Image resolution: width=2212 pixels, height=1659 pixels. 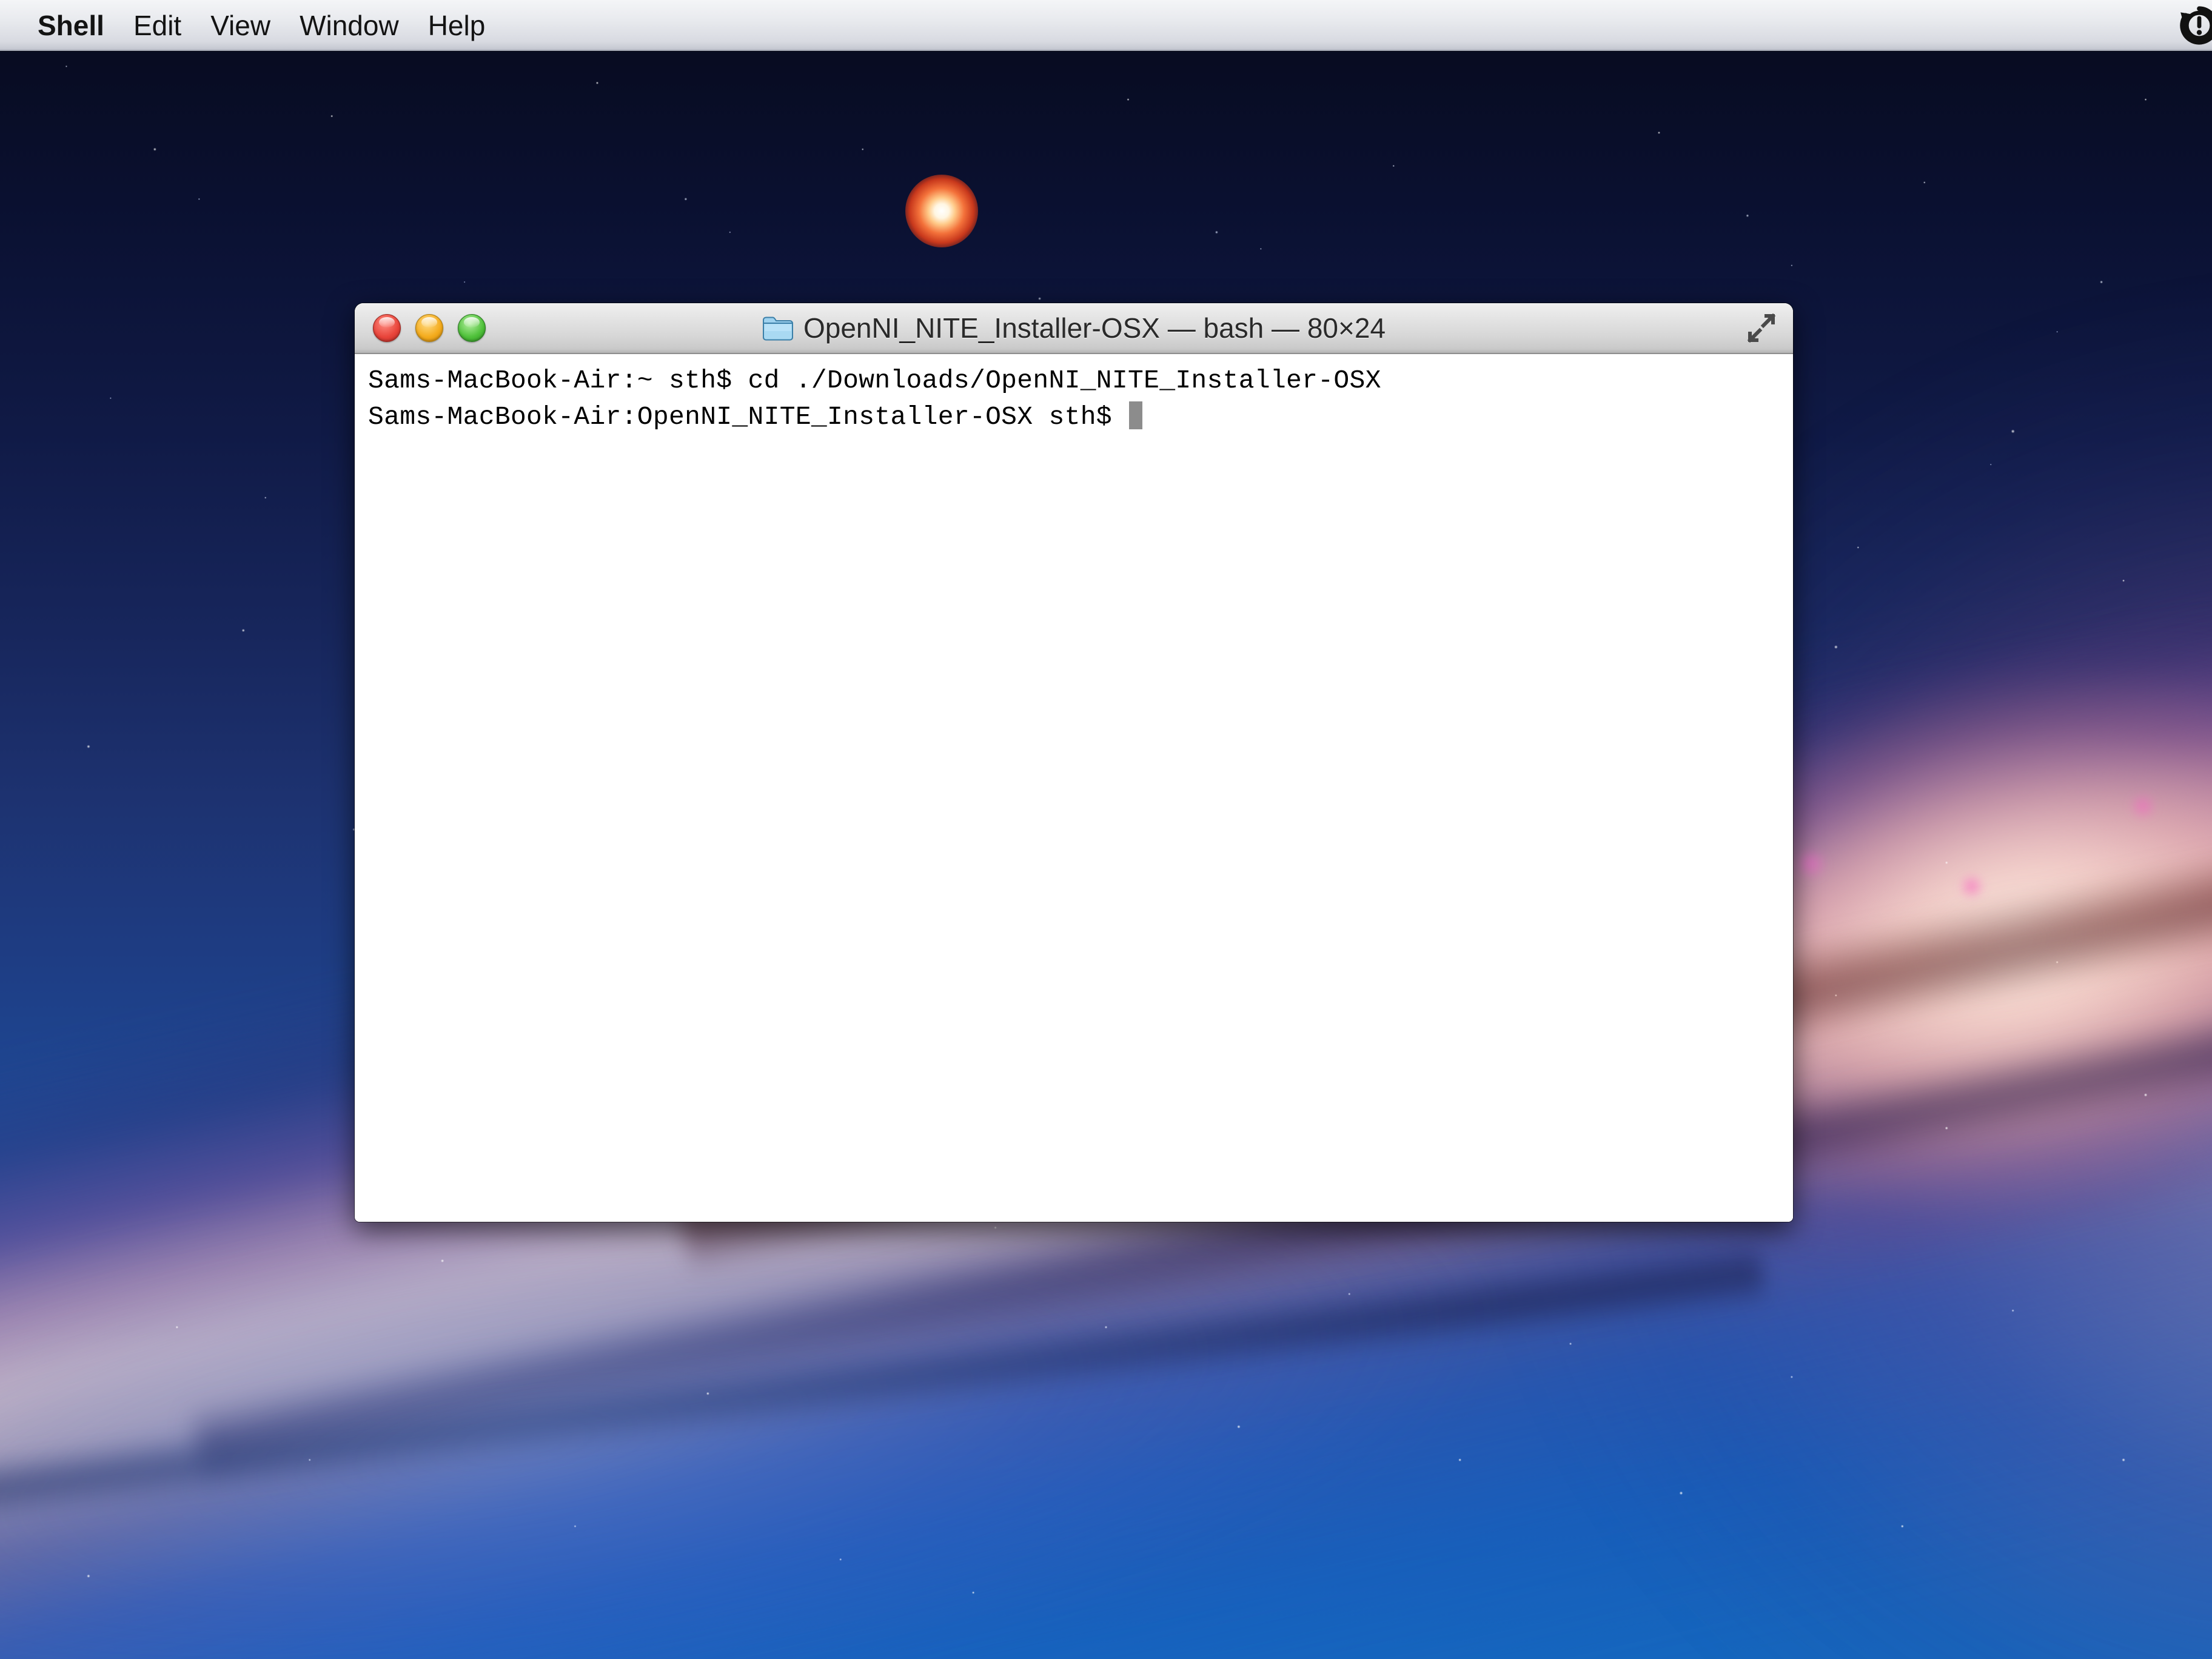 I want to click on minimize-button, so click(x=429, y=328).